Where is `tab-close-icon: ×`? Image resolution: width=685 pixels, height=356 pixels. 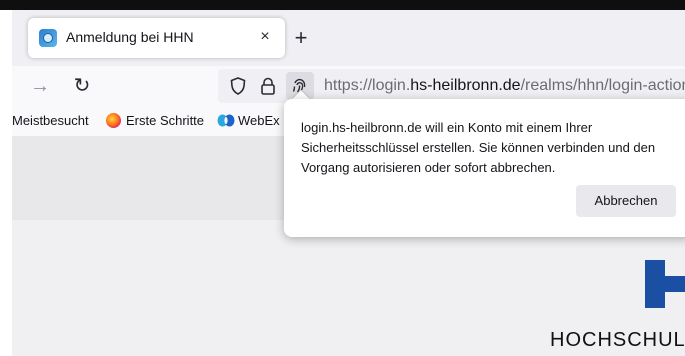 tab-close-icon: × is located at coordinates (265, 37).